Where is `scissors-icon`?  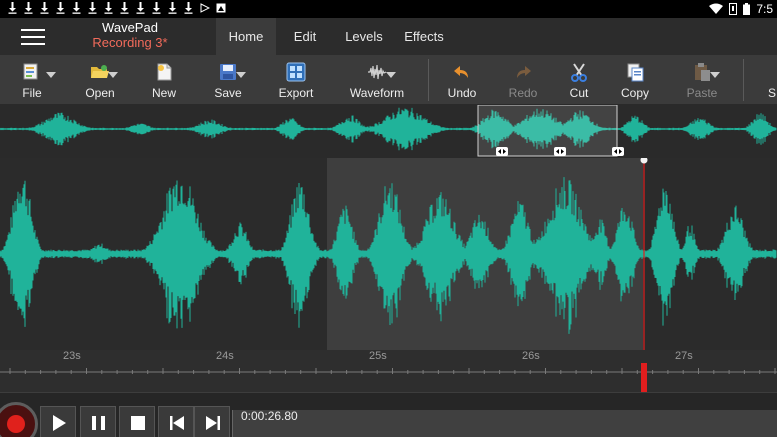
scissors-icon is located at coordinates (579, 72).